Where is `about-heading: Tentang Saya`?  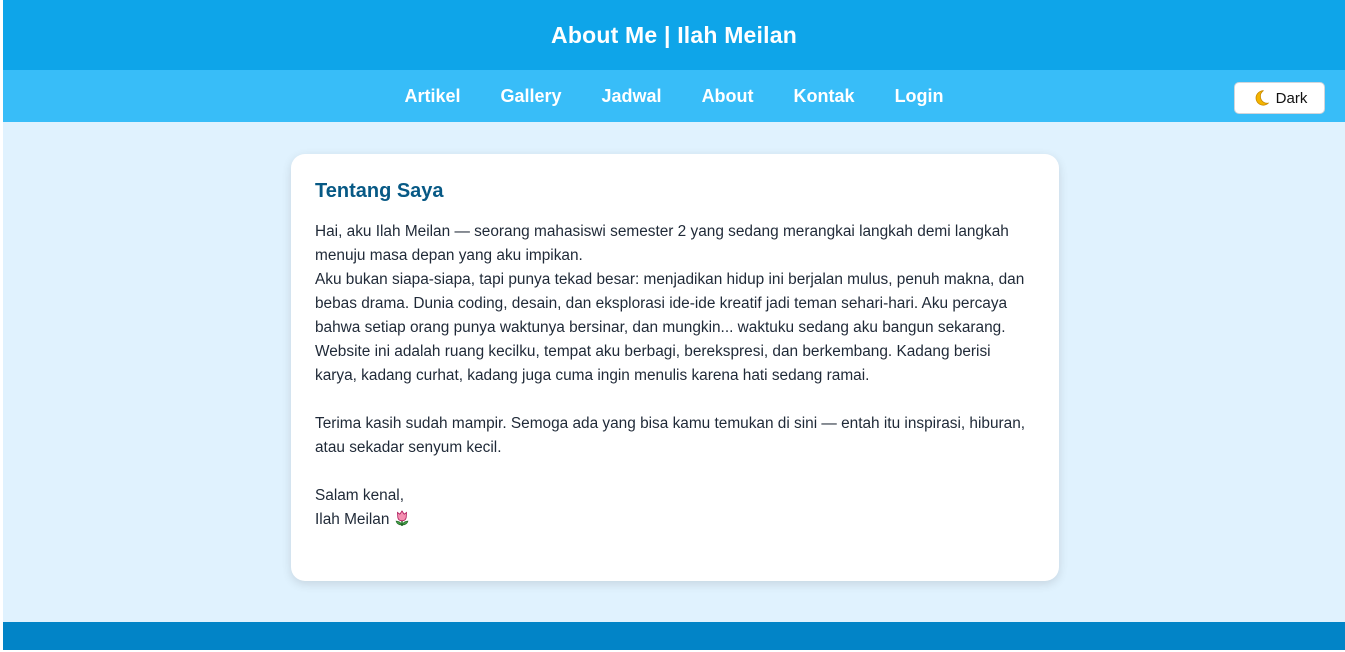
about-heading: Tentang Saya is located at coordinates (379, 191).